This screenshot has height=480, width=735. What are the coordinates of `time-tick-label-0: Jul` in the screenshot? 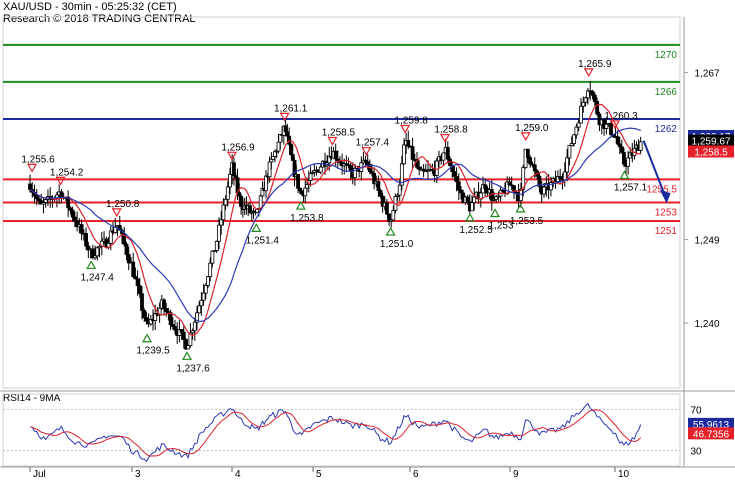 It's located at (39, 474).